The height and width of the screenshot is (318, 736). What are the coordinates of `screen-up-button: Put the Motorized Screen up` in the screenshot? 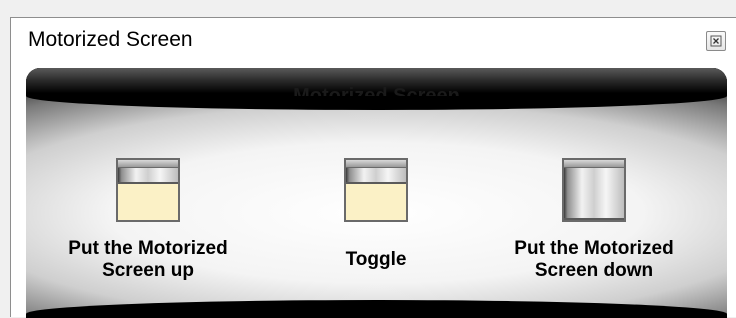 It's located at (148, 220).